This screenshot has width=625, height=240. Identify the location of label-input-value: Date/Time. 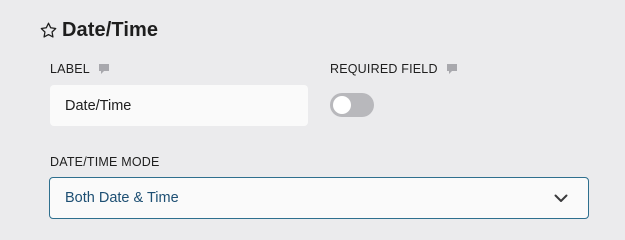
(98, 105).